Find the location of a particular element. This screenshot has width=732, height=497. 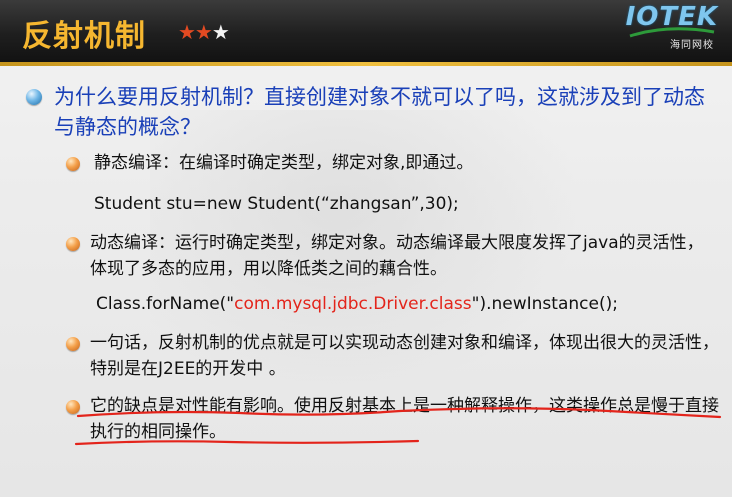

red-underline-annotation is located at coordinates (398, 426).